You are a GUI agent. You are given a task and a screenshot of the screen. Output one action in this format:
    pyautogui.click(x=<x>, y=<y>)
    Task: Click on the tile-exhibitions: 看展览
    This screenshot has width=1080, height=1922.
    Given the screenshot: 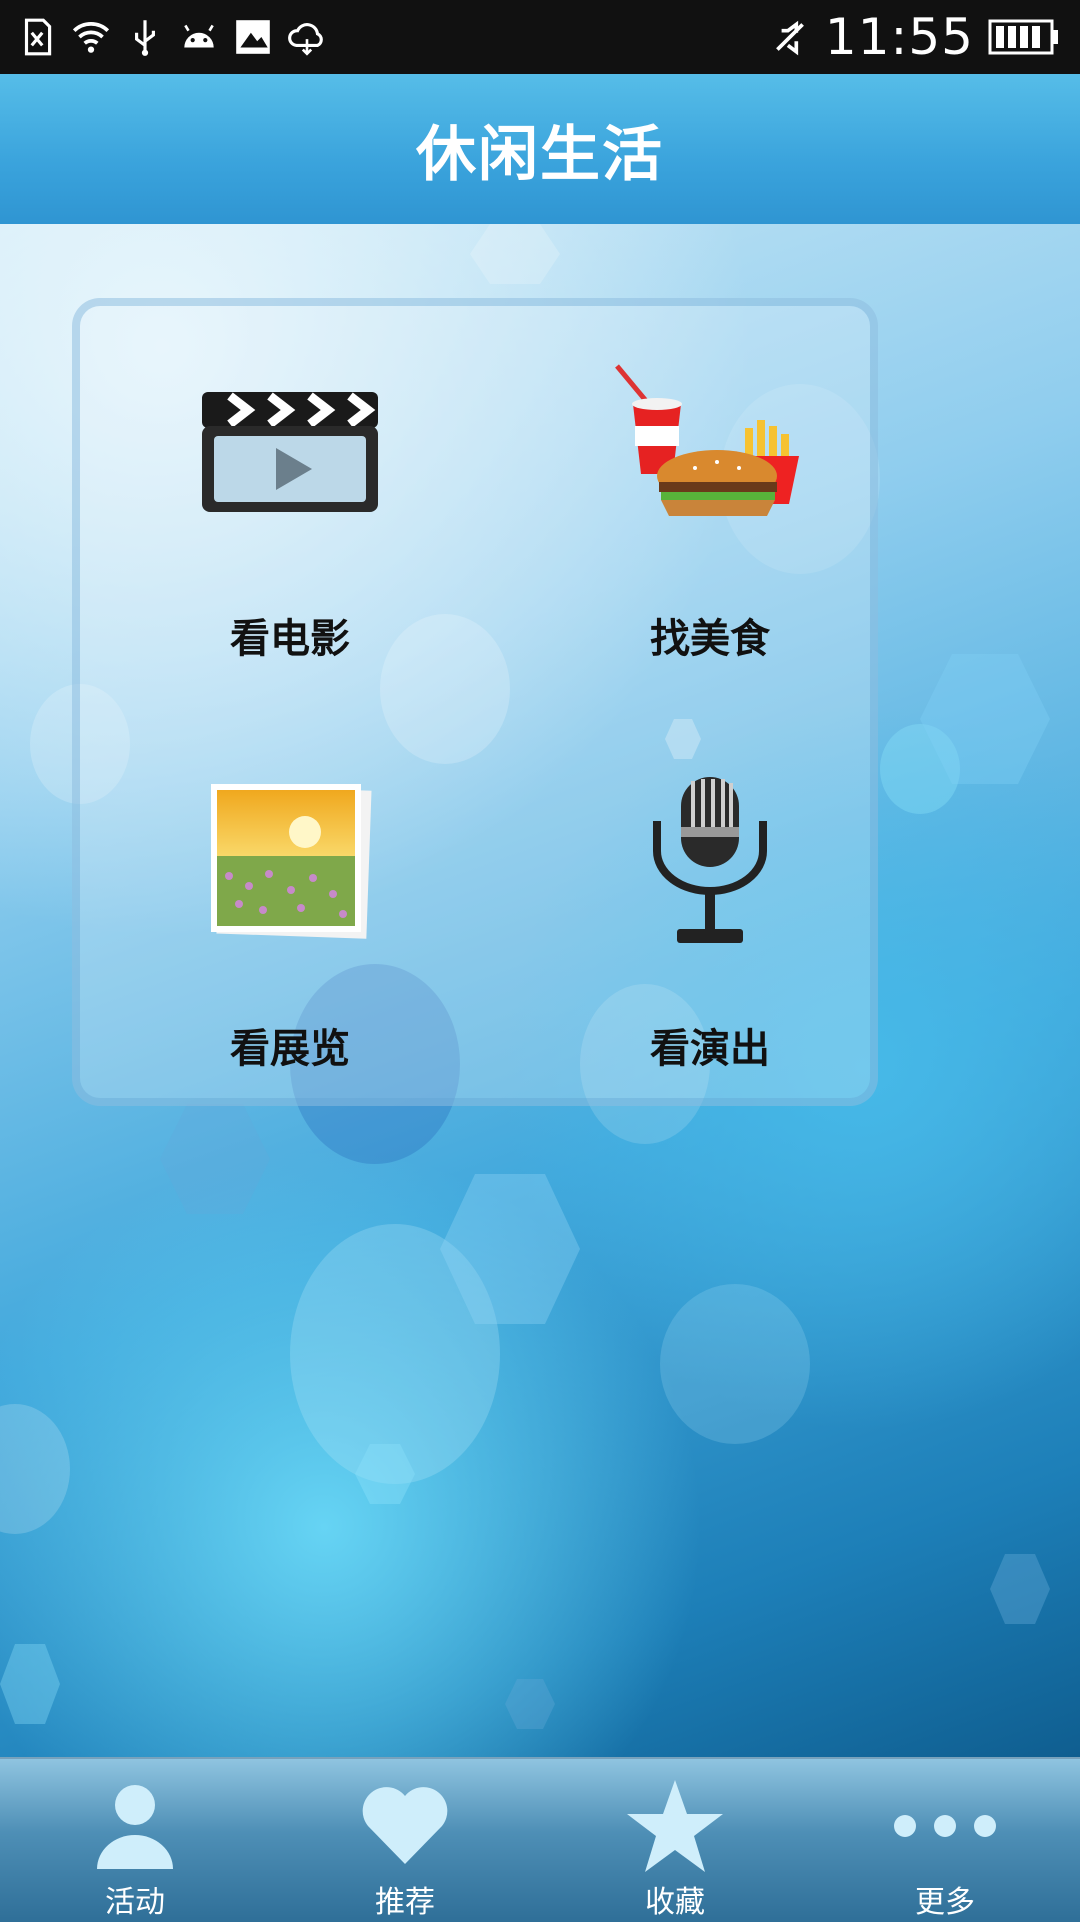 What is the action you would take?
    pyautogui.click(x=290, y=921)
    